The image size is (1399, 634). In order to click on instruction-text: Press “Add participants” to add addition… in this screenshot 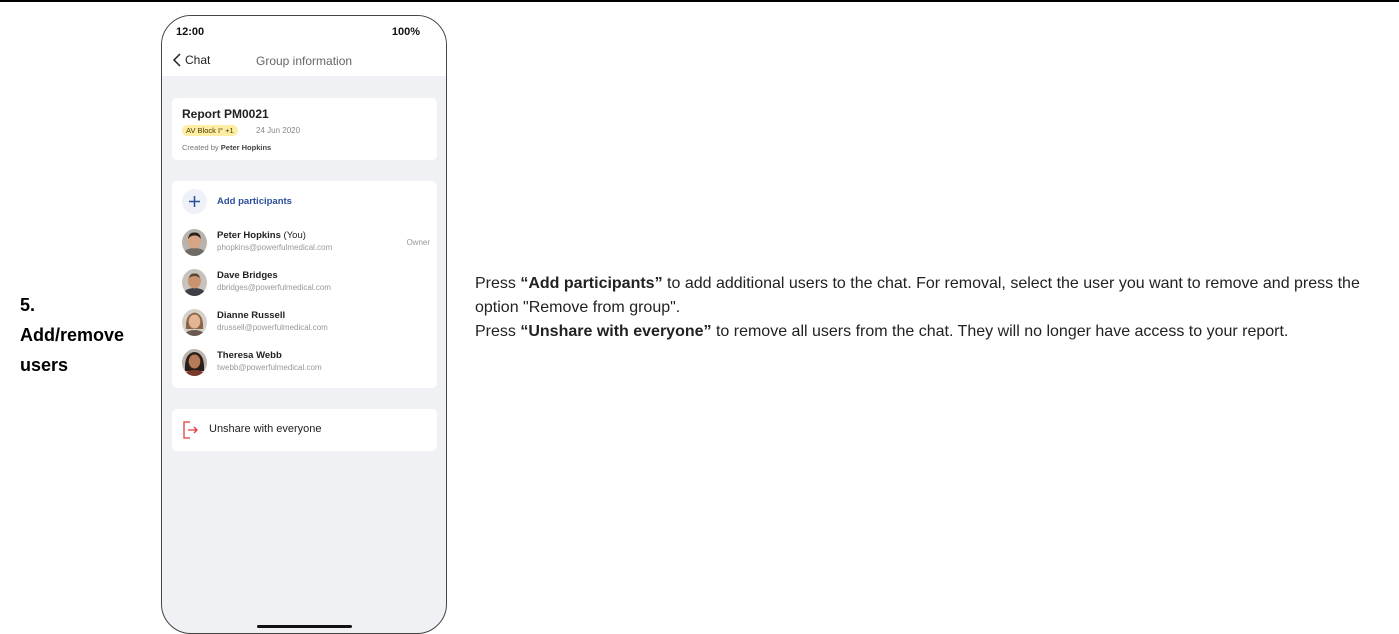, I will do `click(925, 308)`.